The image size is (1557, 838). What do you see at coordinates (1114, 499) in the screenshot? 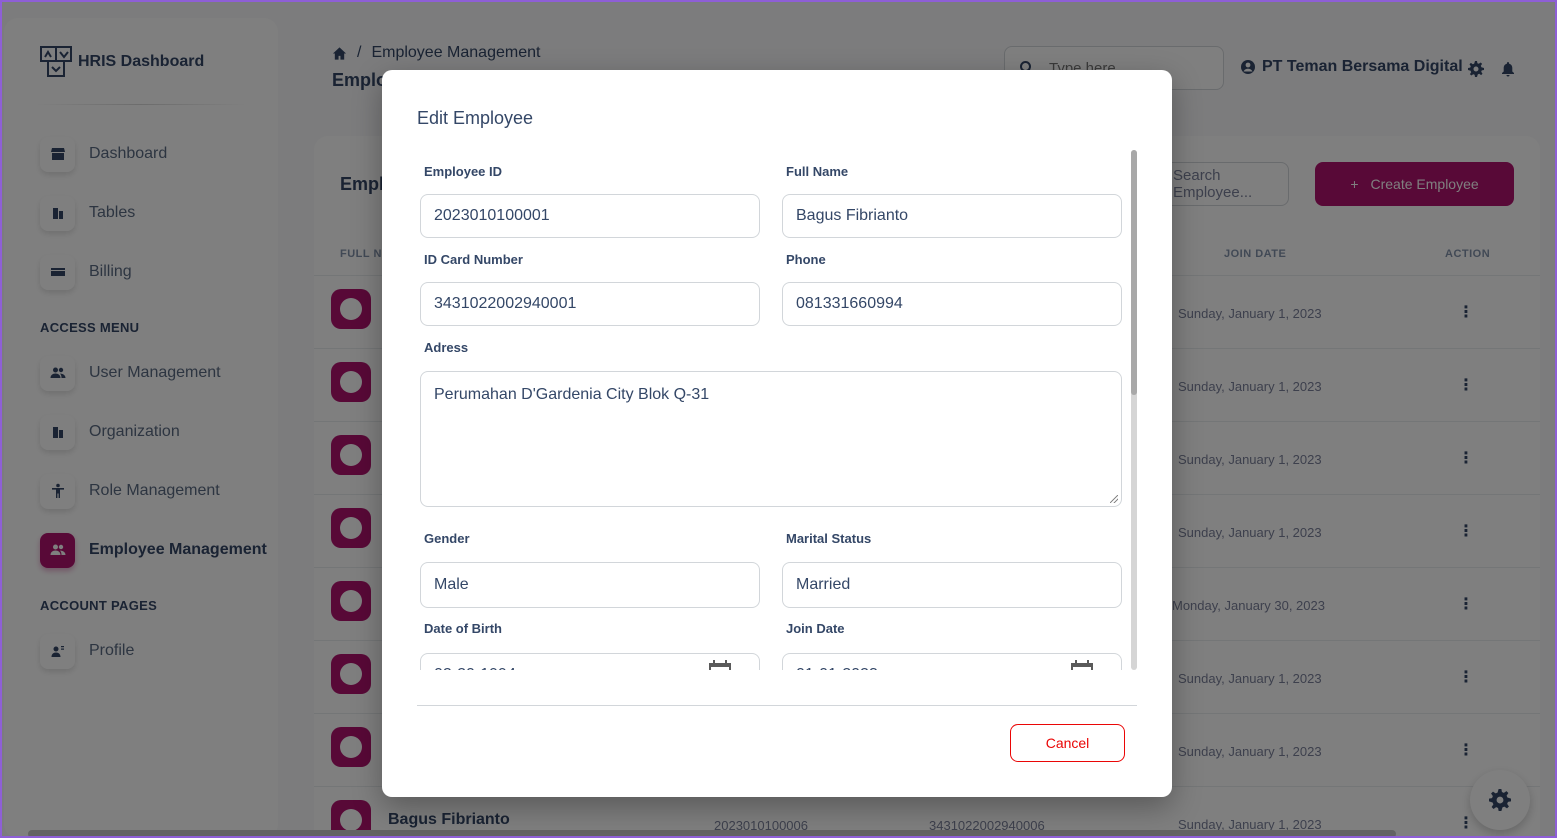
I see `resize-handle-icon` at bounding box center [1114, 499].